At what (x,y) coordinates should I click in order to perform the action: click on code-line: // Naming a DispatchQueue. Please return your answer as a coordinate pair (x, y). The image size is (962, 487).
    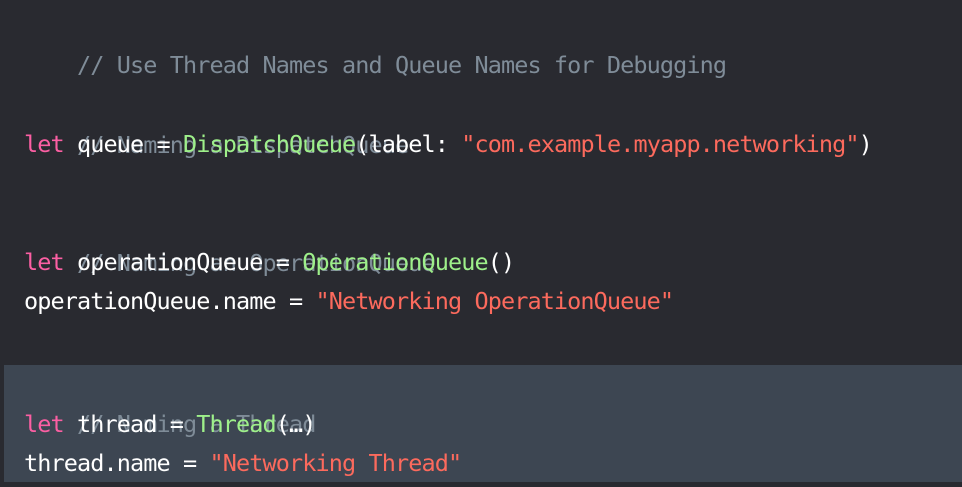
    Looking at the image, I should click on (216, 122).